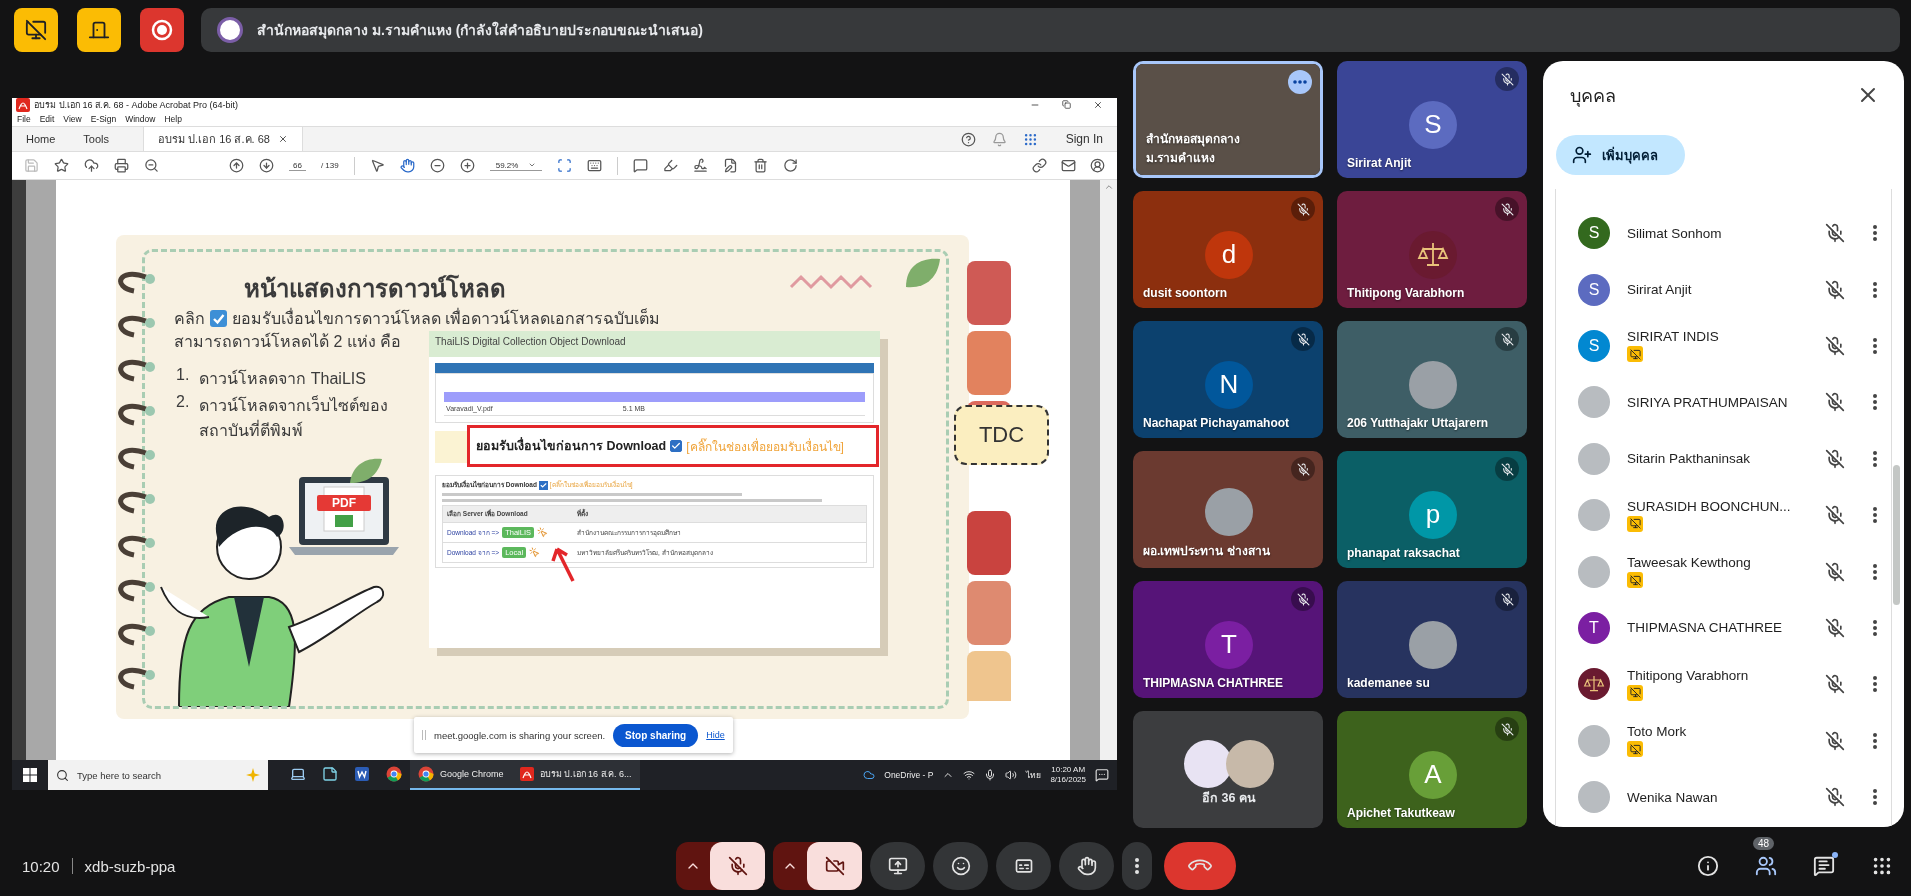 Image resolution: width=1911 pixels, height=896 pixels. Describe the element at coordinates (1068, 165) in the screenshot. I see `mail-icon` at that location.